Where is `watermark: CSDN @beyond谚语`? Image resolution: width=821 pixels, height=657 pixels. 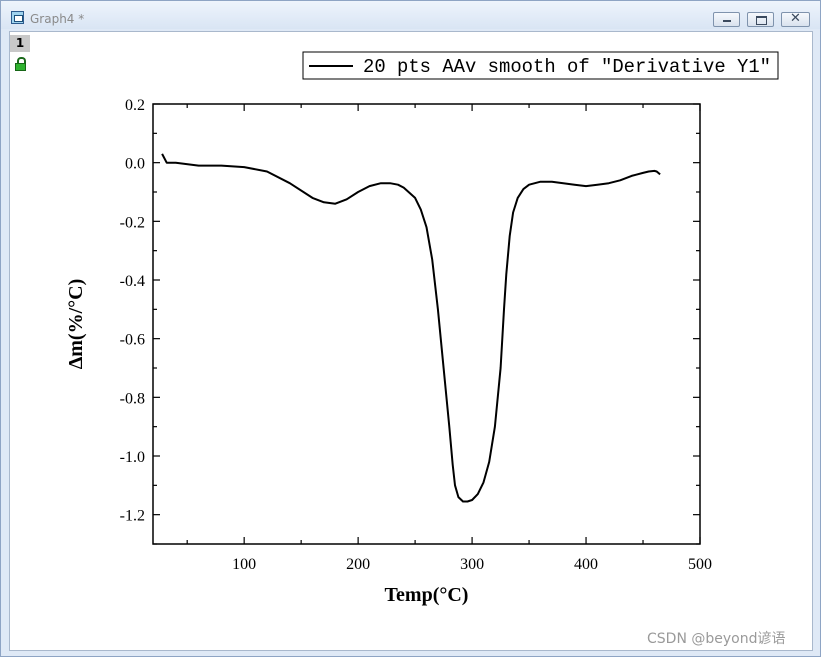 watermark: CSDN @beyond谚语 is located at coordinates (716, 639).